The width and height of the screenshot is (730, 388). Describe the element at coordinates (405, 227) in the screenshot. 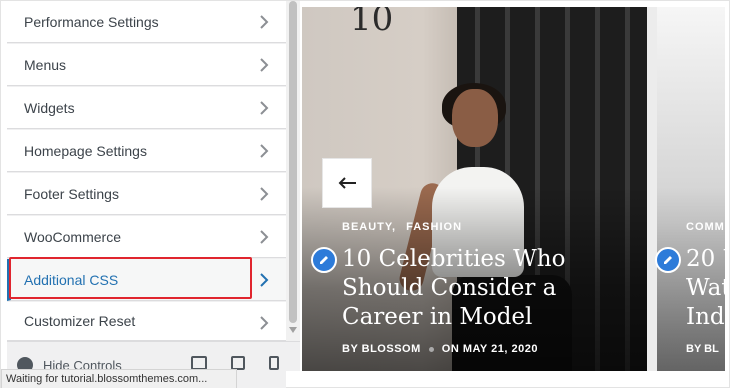

I see `post-categories: BEAUTY, FASHION` at that location.